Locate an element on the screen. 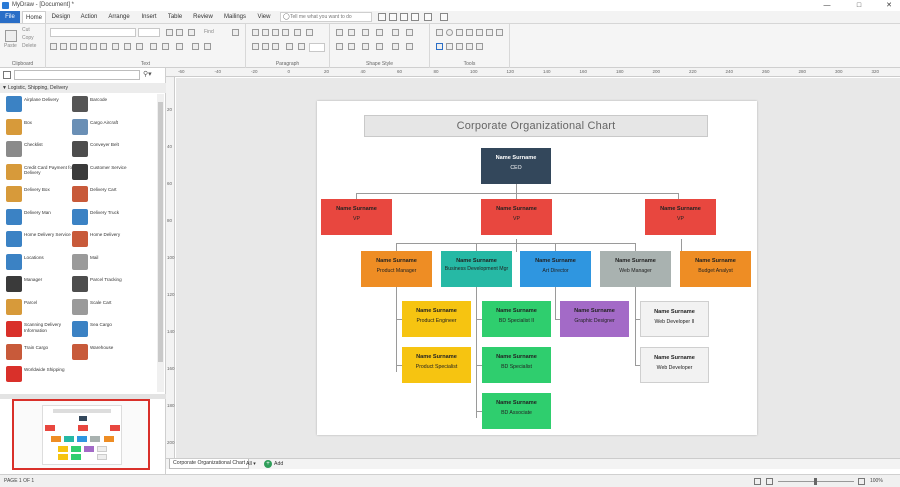  menu-review: Review is located at coordinates (203, 17).